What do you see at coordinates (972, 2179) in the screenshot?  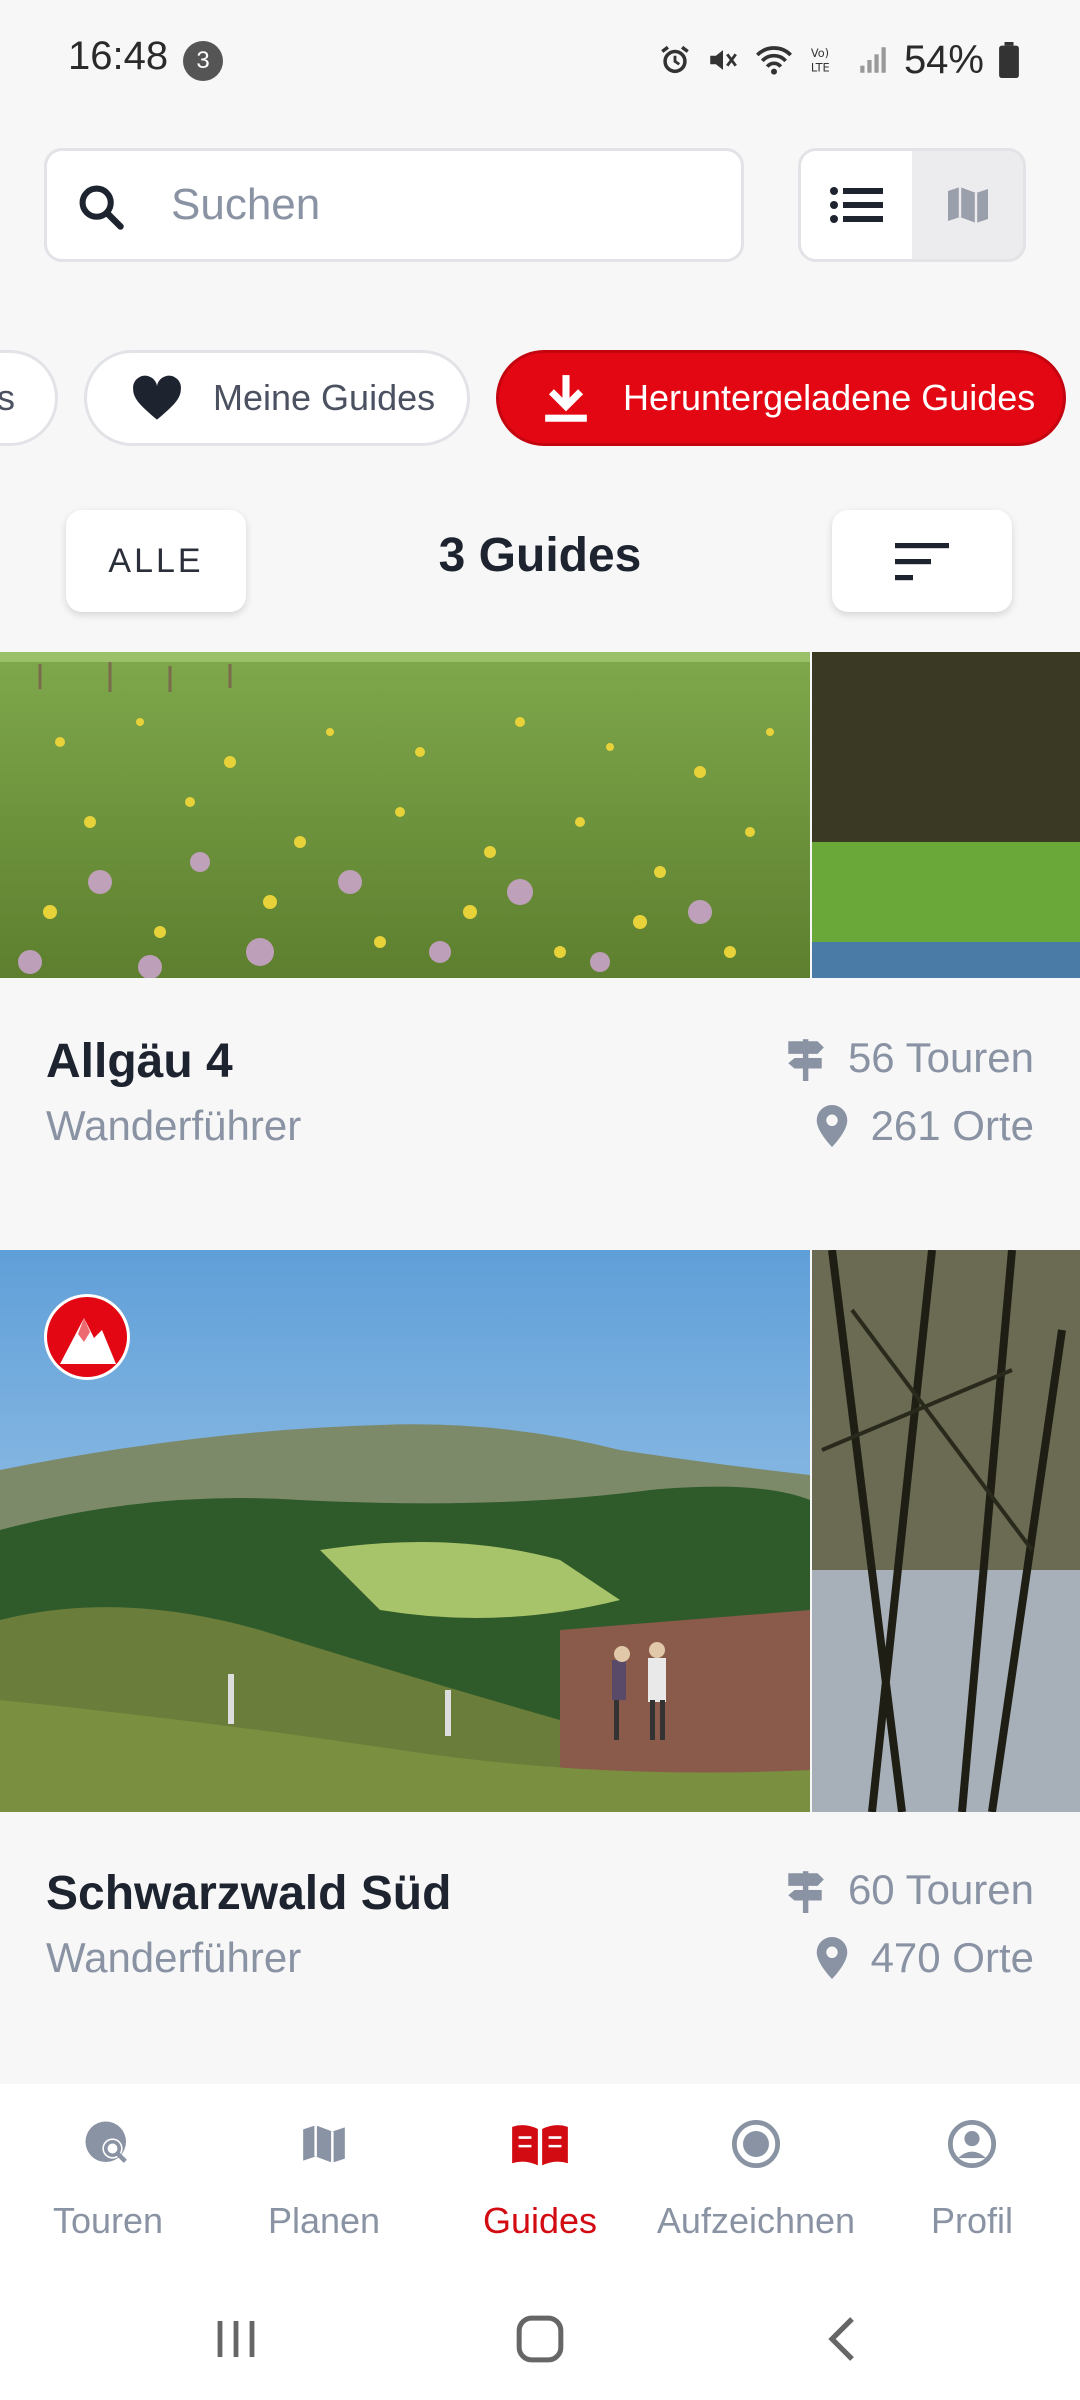 I see `nav-item-profil: Profil` at bounding box center [972, 2179].